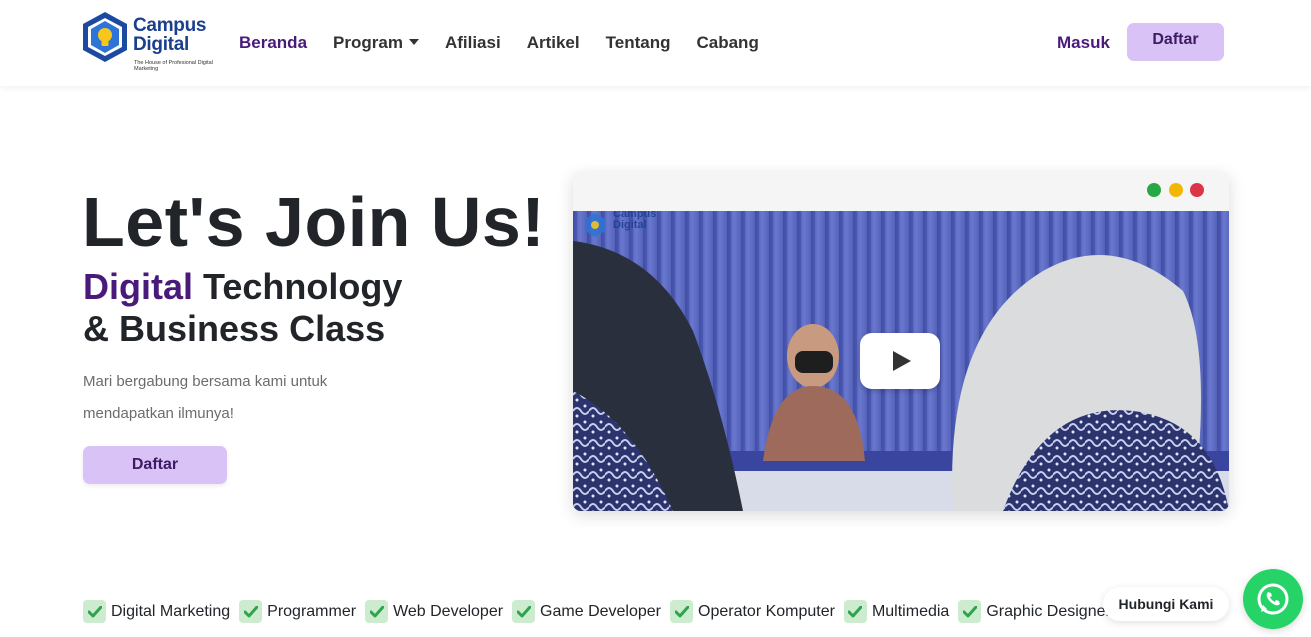  Describe the element at coordinates (368, 42) in the screenshot. I see `nav-item-program-label: Program` at that location.